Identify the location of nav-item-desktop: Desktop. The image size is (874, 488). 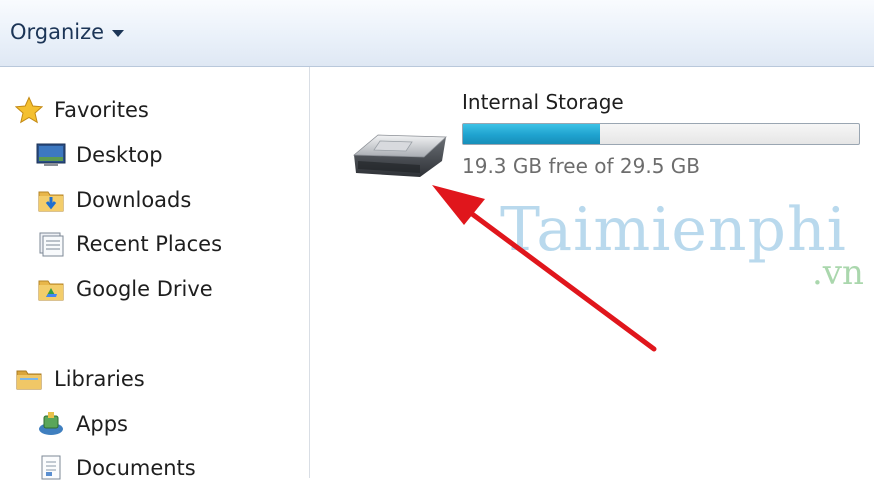
(99, 155).